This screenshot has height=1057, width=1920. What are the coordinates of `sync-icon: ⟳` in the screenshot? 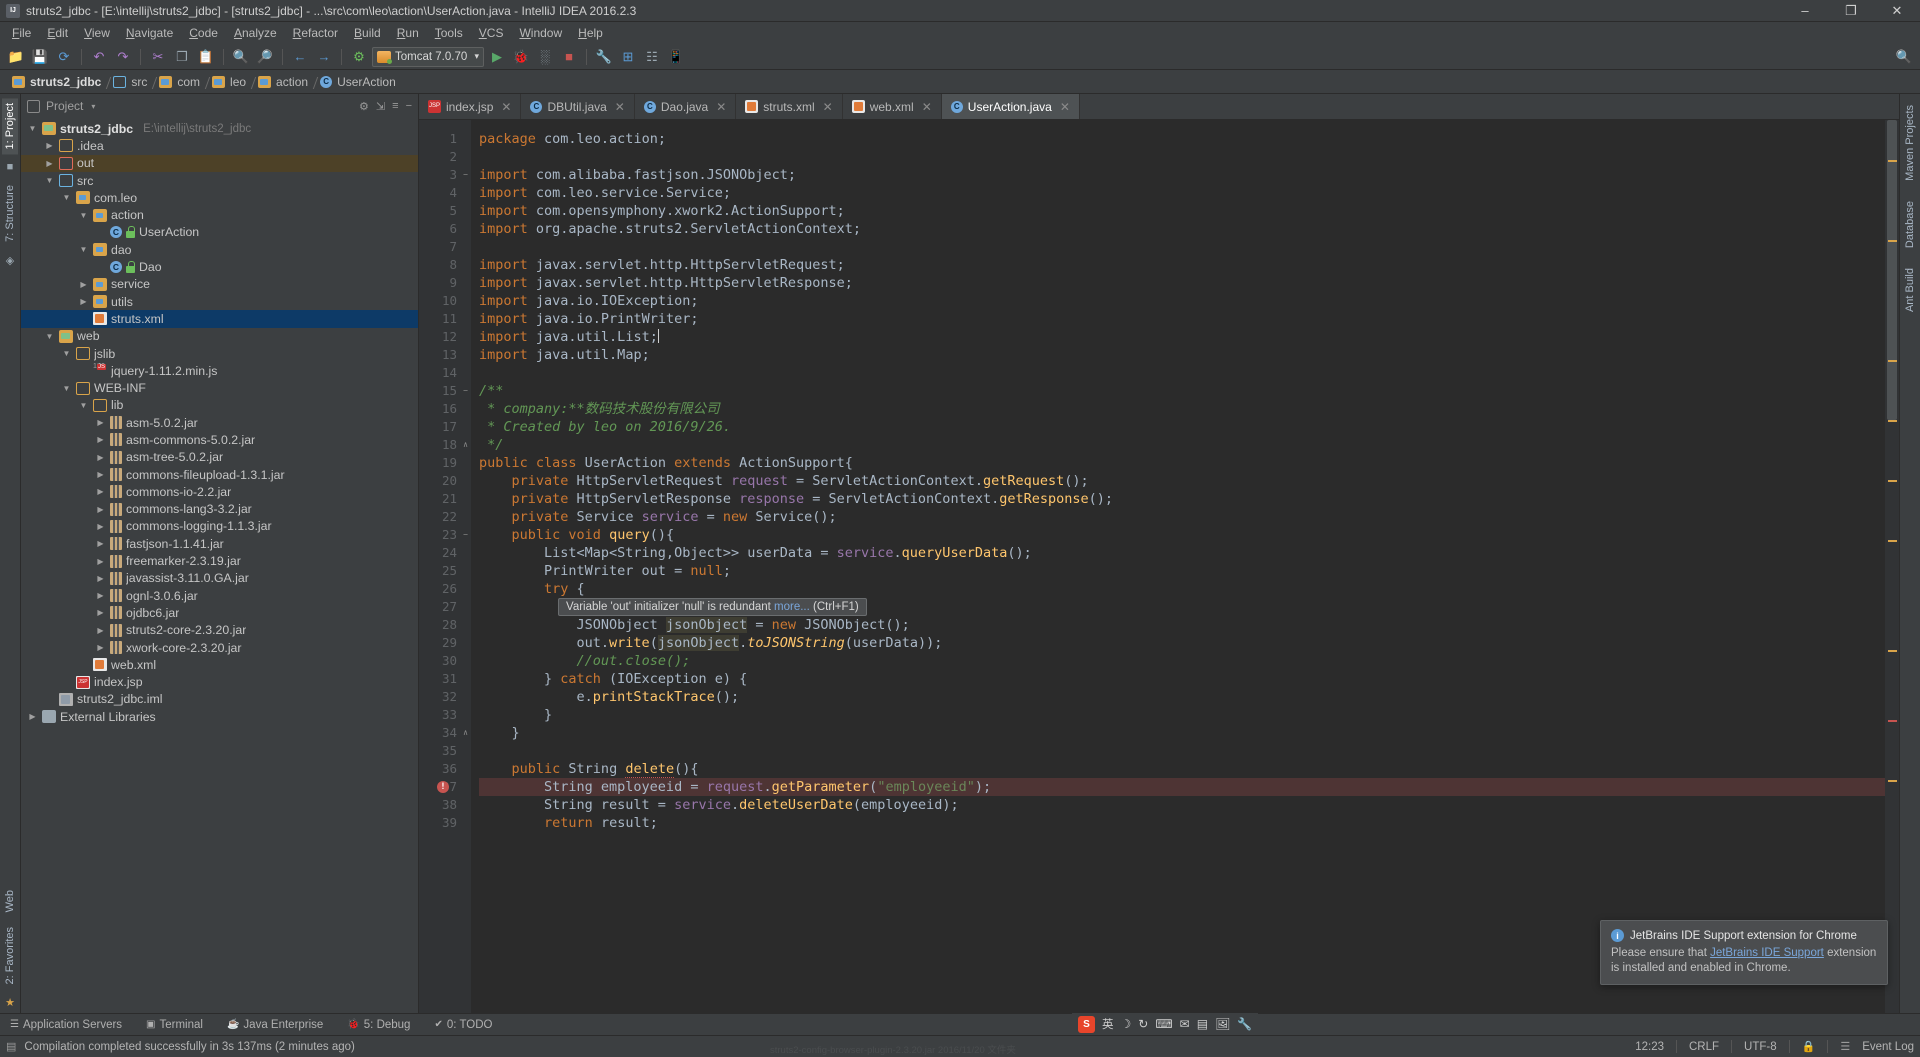 It's located at (64, 57).